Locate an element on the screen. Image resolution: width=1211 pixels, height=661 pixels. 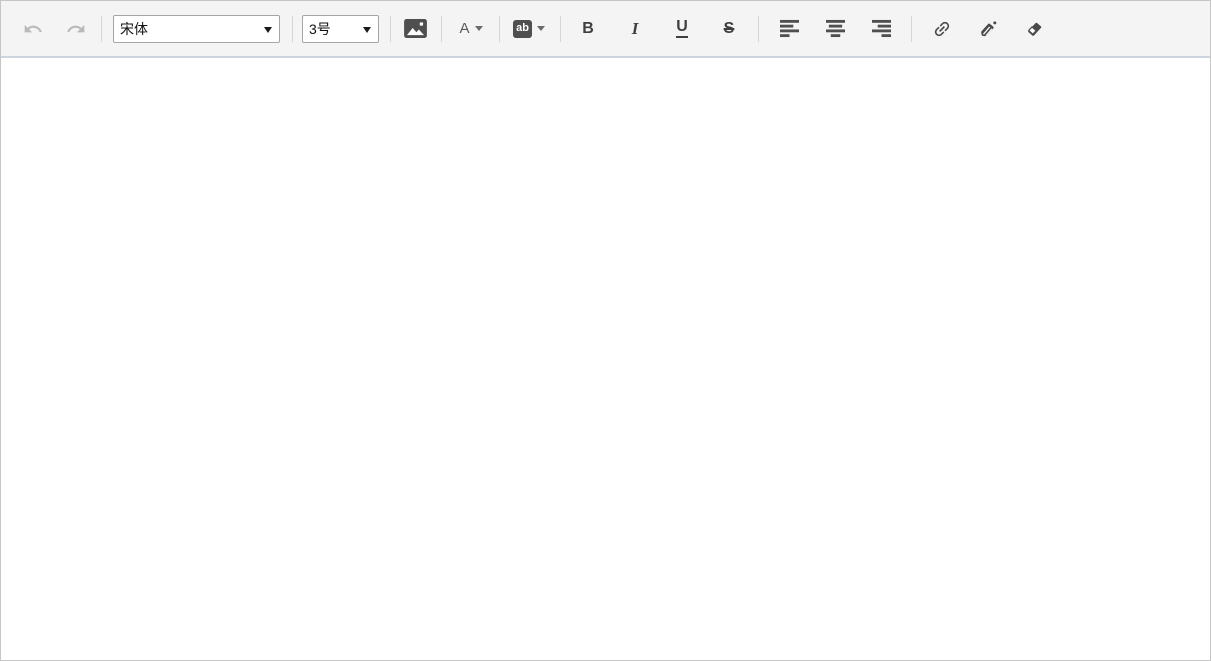
bold-label: B is located at coordinates (588, 28).